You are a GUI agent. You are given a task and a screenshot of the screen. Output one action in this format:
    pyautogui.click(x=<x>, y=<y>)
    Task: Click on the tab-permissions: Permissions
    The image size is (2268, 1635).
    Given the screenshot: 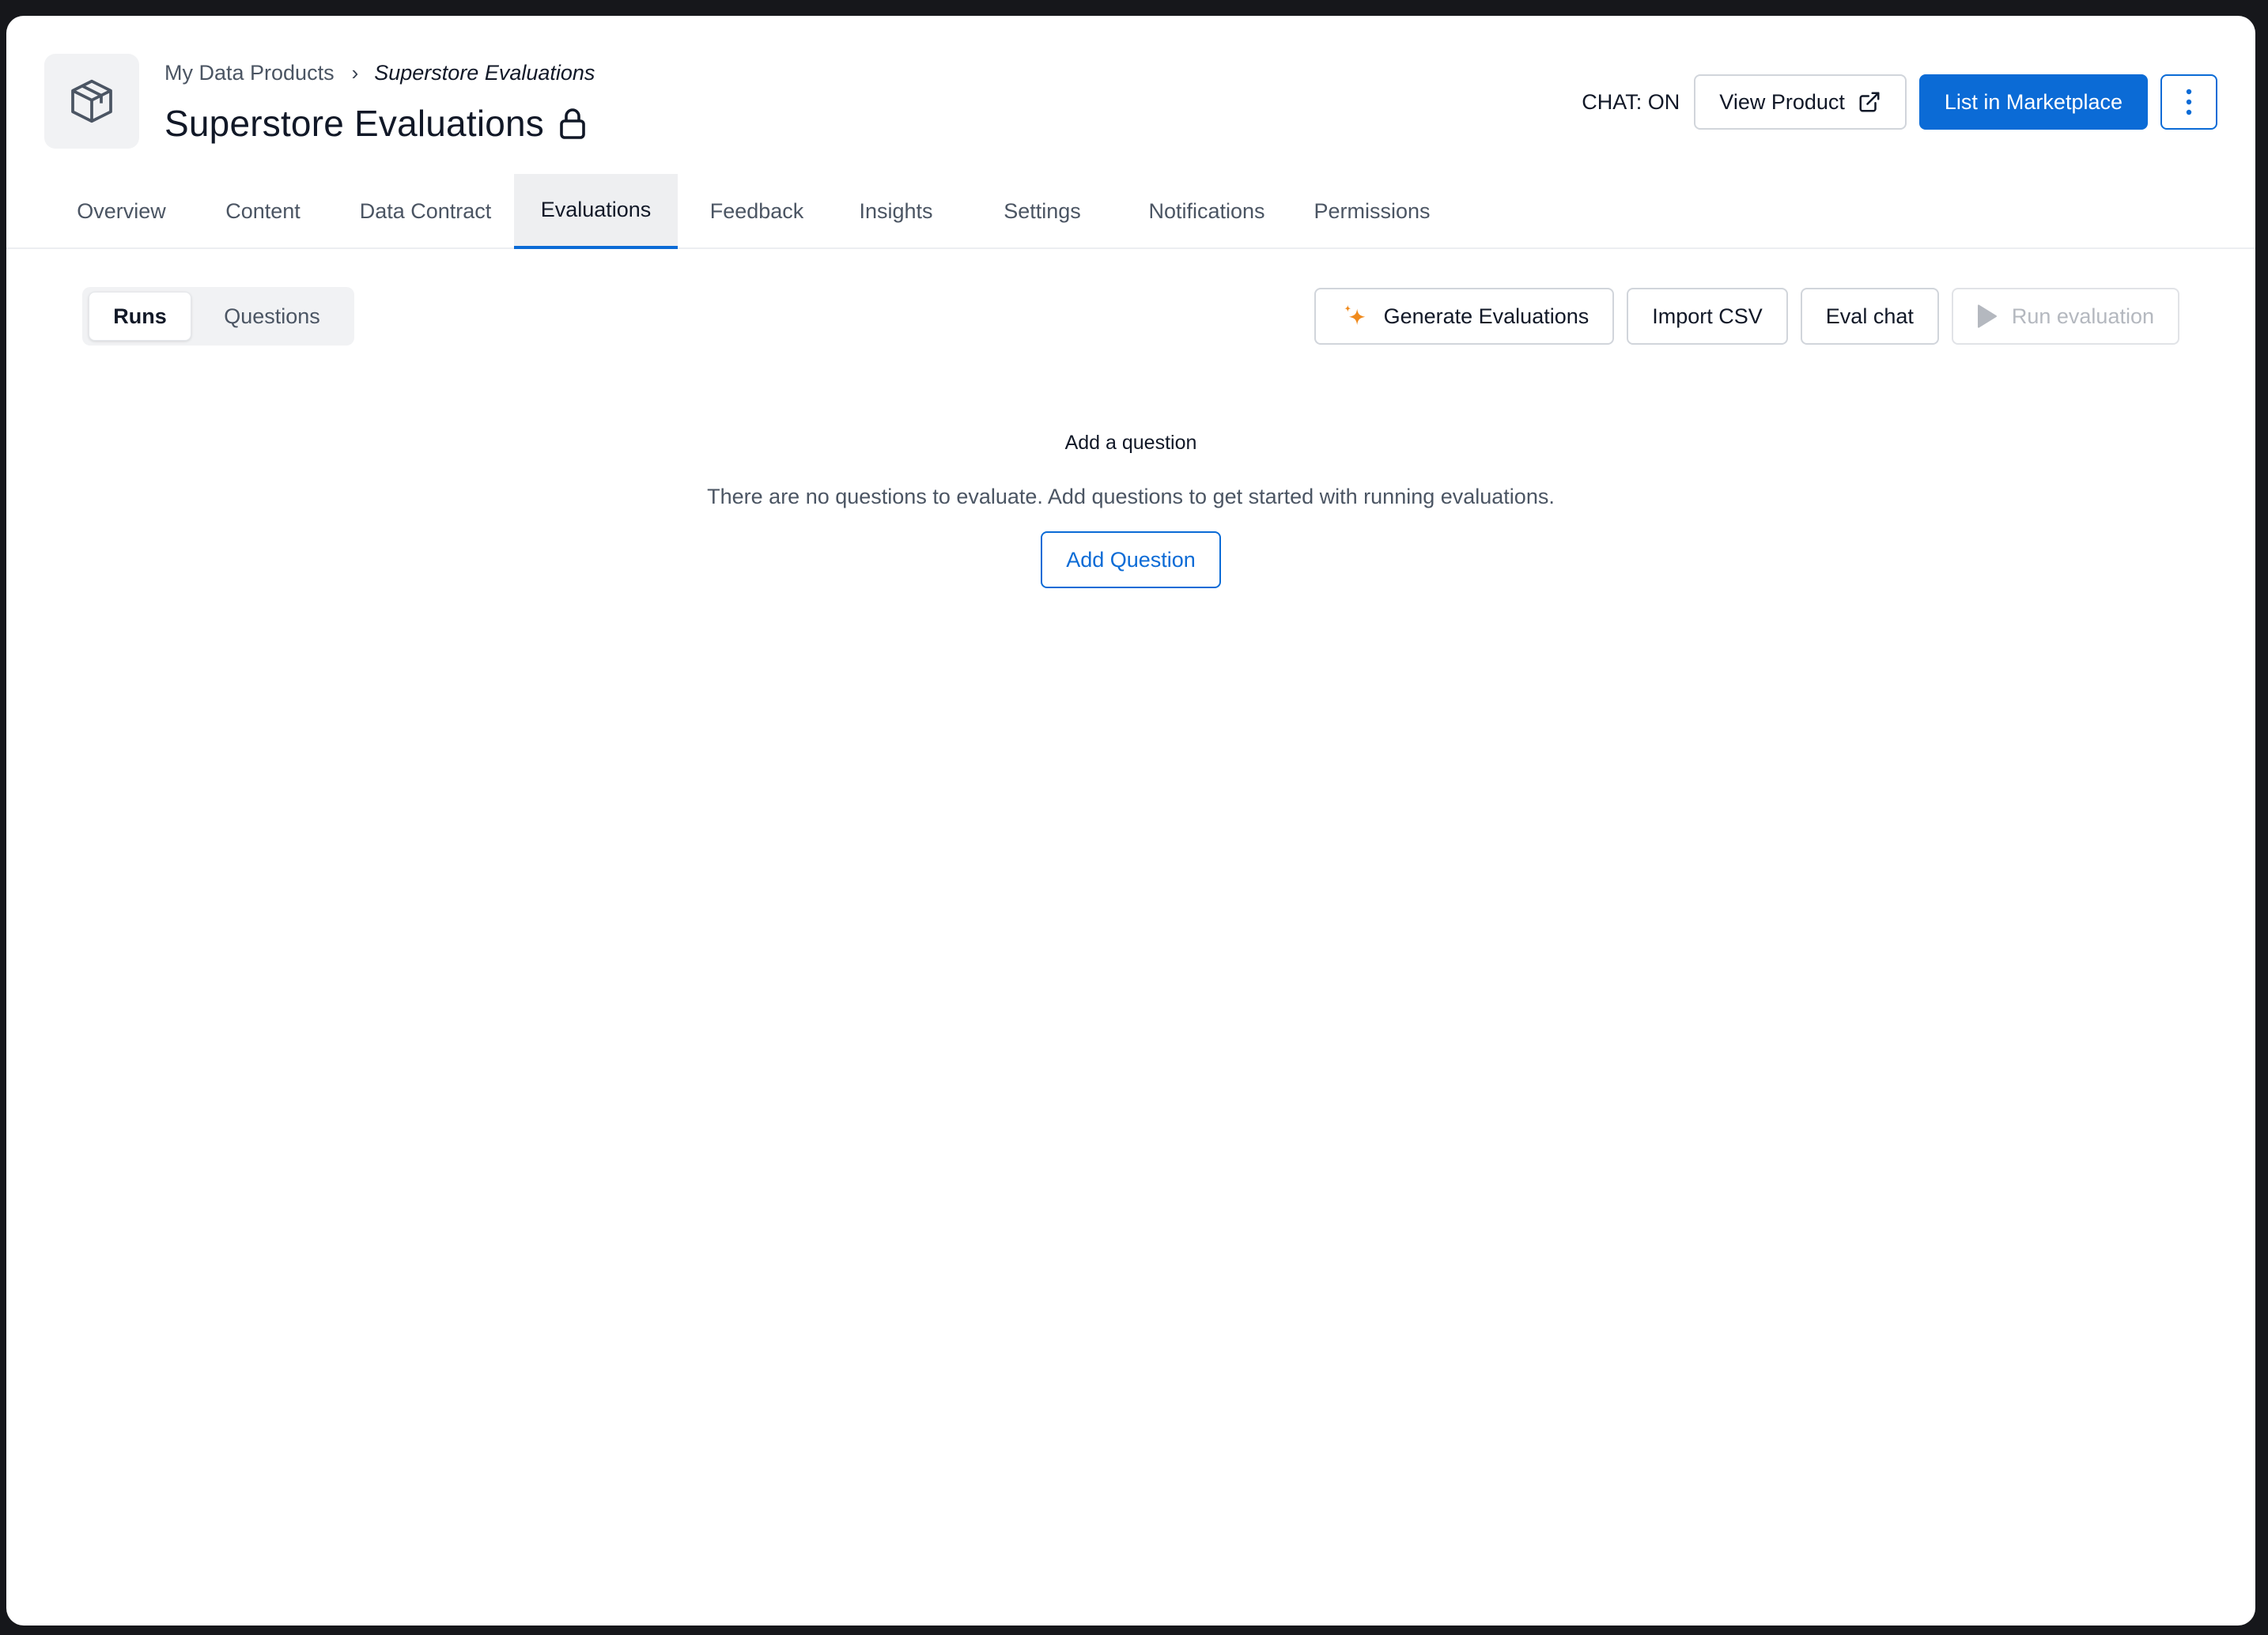 What is the action you would take?
    pyautogui.click(x=1372, y=211)
    